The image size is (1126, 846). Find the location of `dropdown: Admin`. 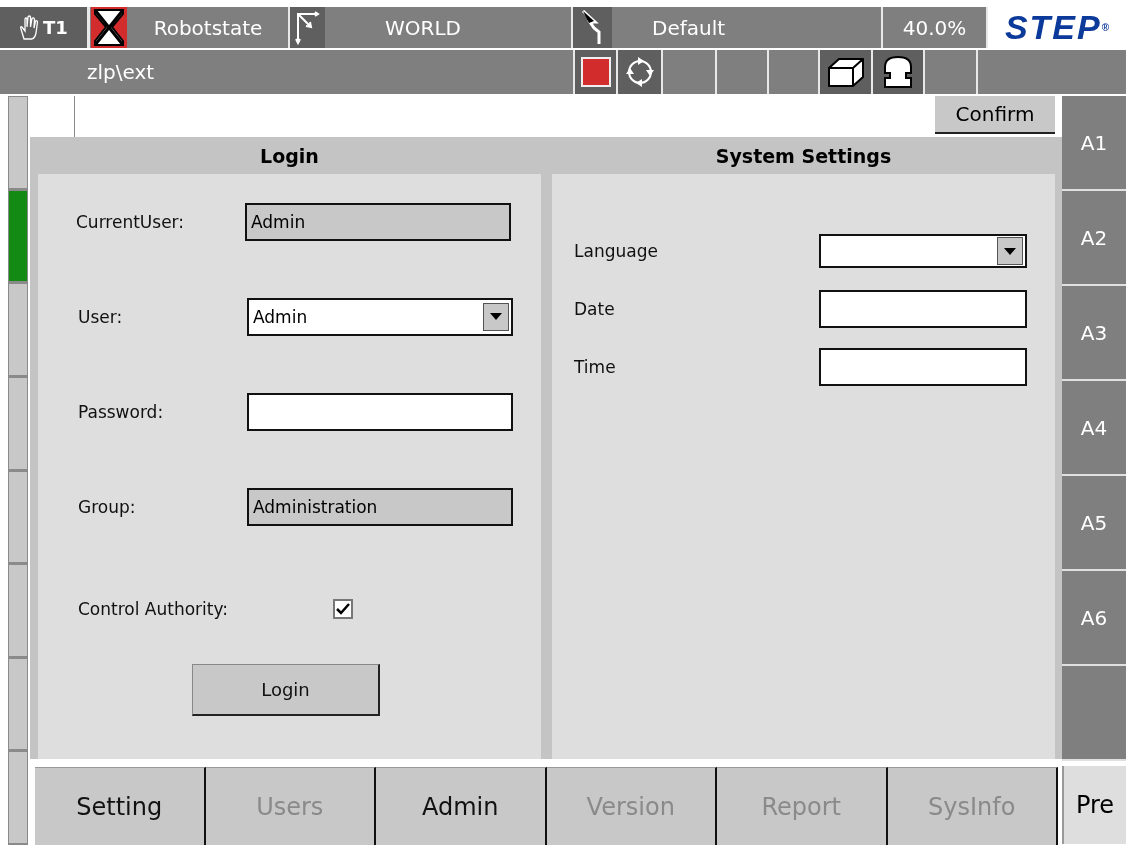

dropdown: Admin is located at coordinates (380, 316).